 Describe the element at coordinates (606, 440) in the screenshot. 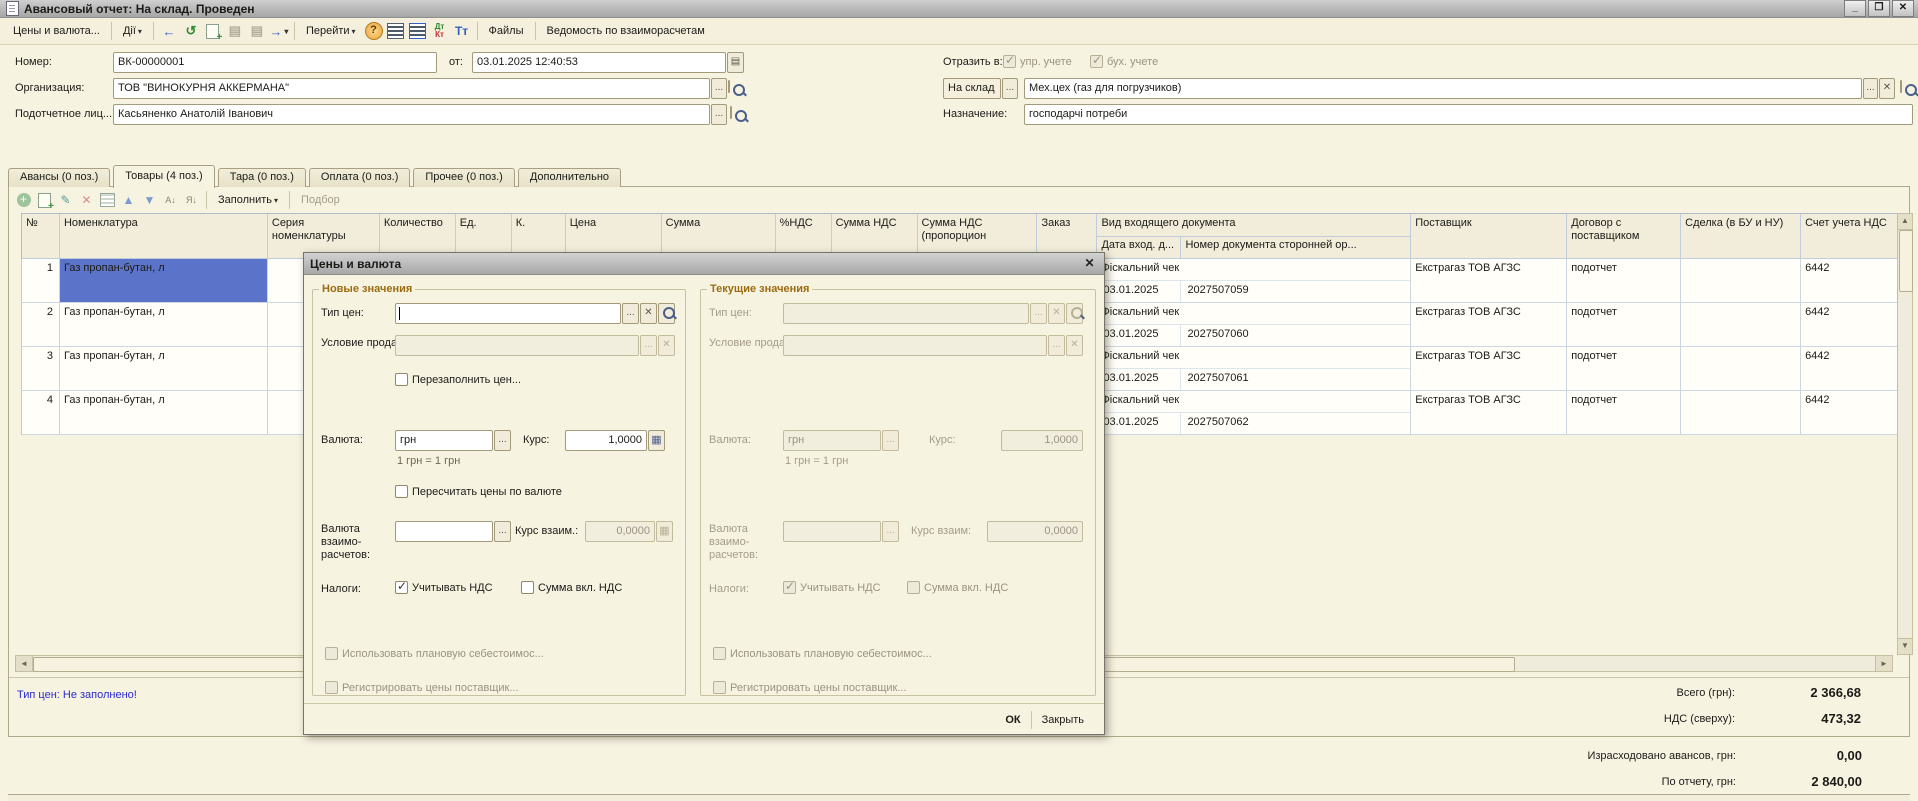

I see `rate-field: 1,0000` at that location.